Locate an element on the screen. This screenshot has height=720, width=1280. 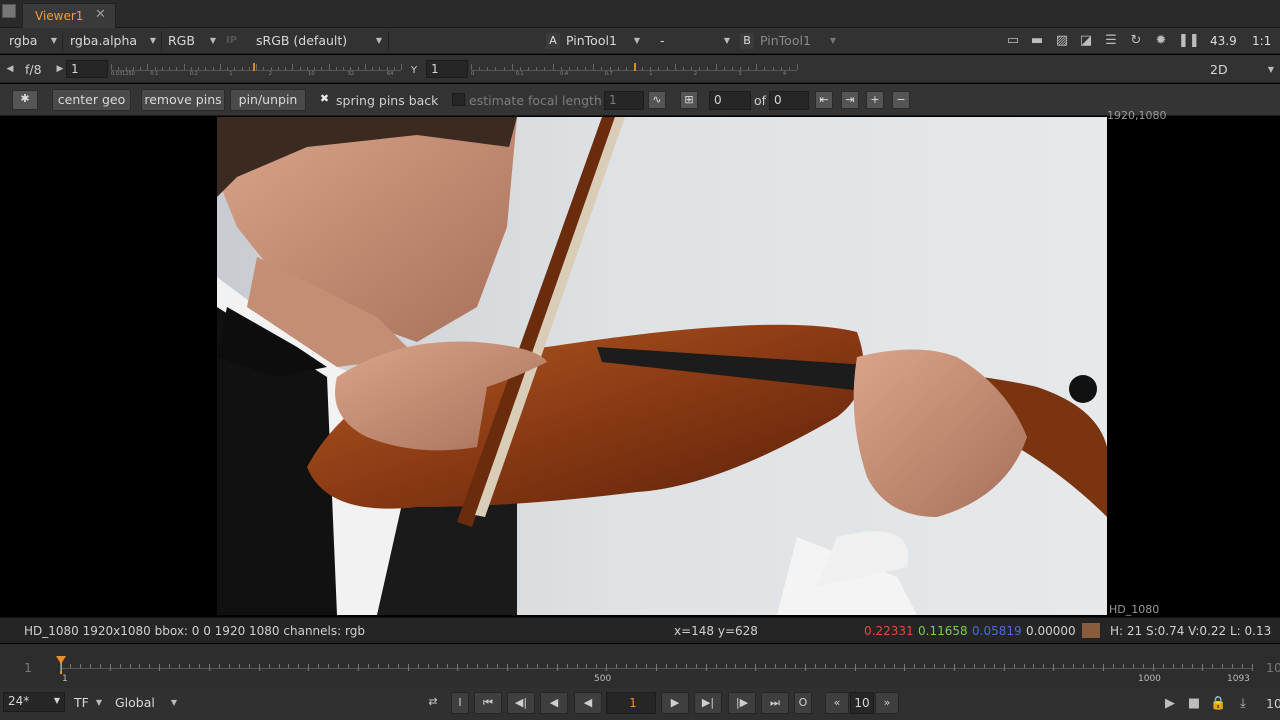
gain-field: 1 is located at coordinates (87, 69).